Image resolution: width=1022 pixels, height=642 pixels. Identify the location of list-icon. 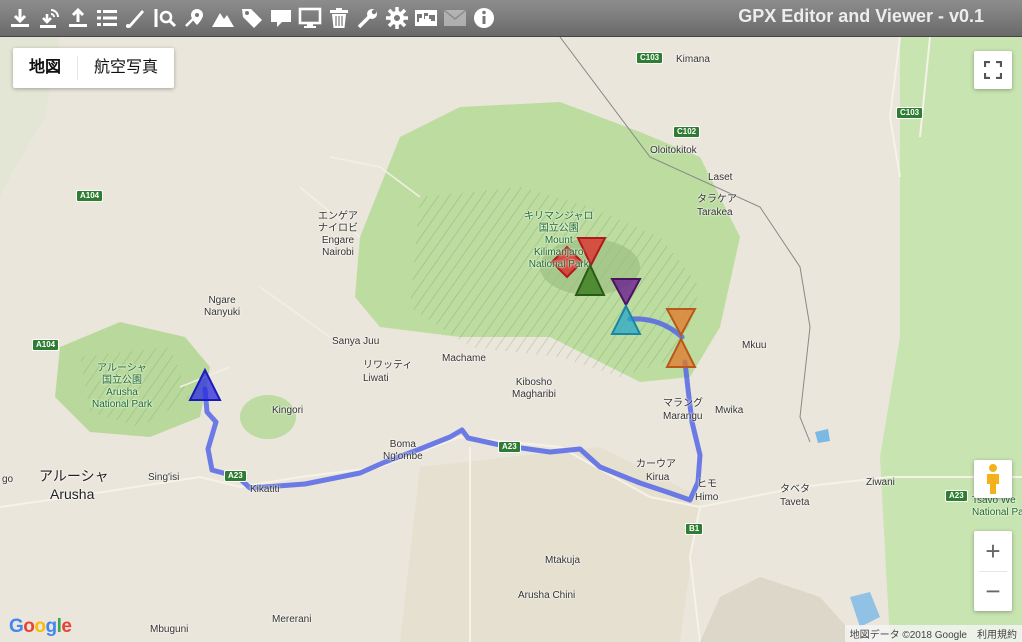
(107, 17).